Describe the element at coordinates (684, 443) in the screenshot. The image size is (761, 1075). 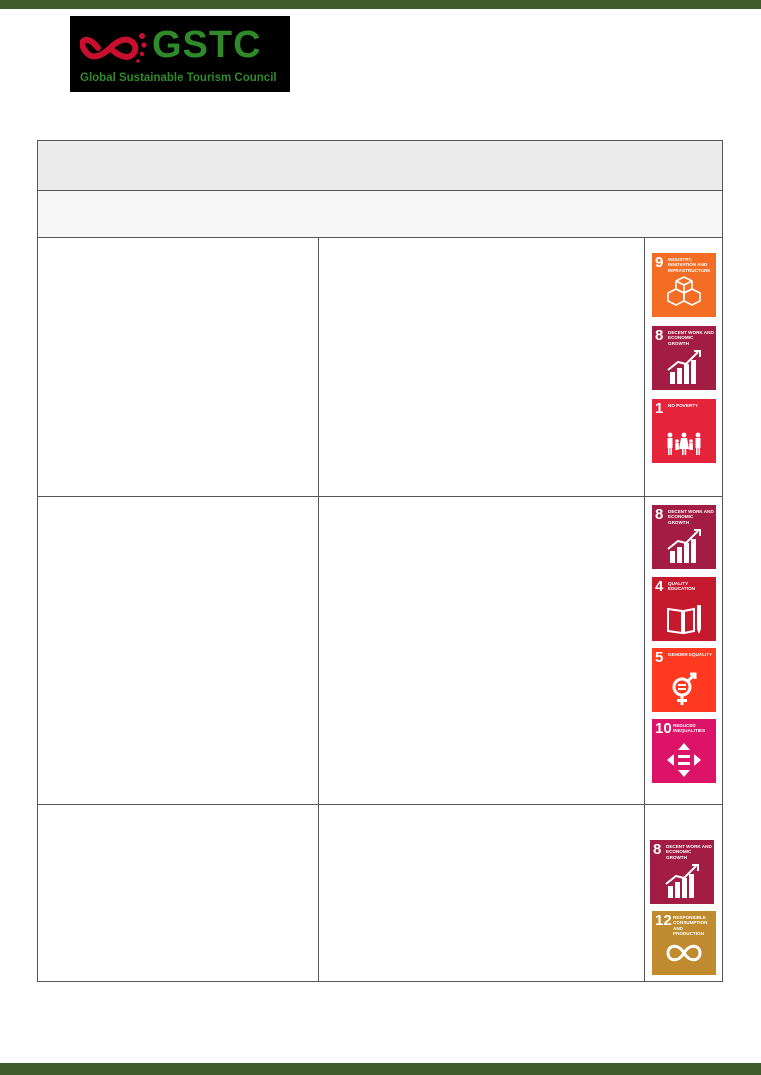
I see `family-icon` at that location.